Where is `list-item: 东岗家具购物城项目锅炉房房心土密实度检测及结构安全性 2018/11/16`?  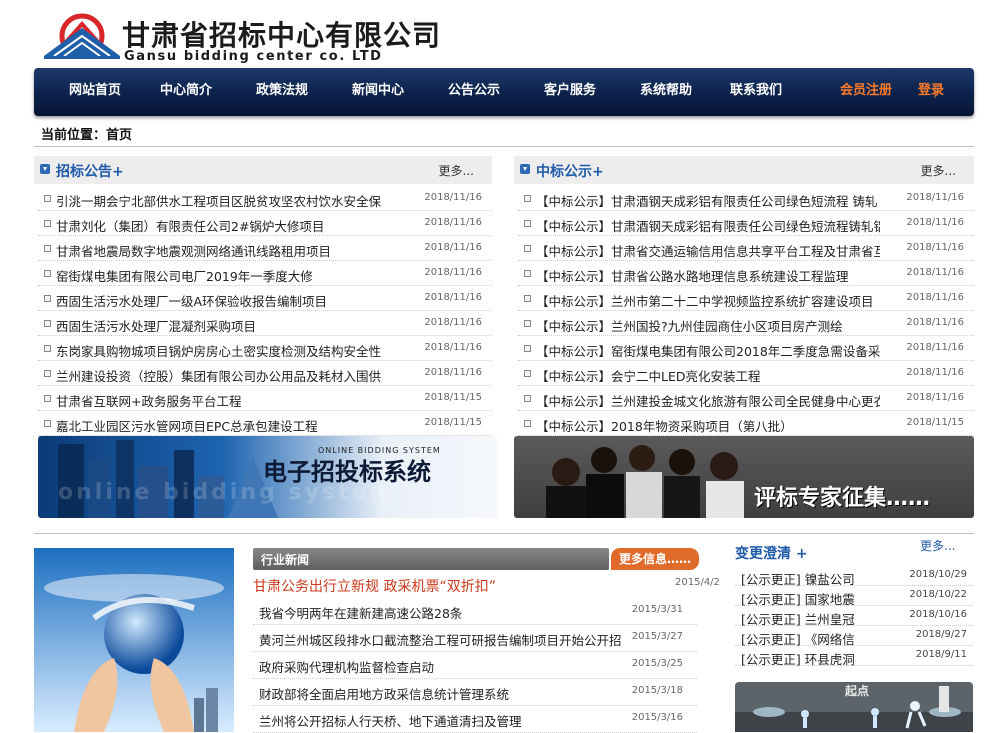 list-item: 东岗家具购物城项目锅炉房房心土密实度检测及结构安全性 2018/11/16 is located at coordinates (265, 348).